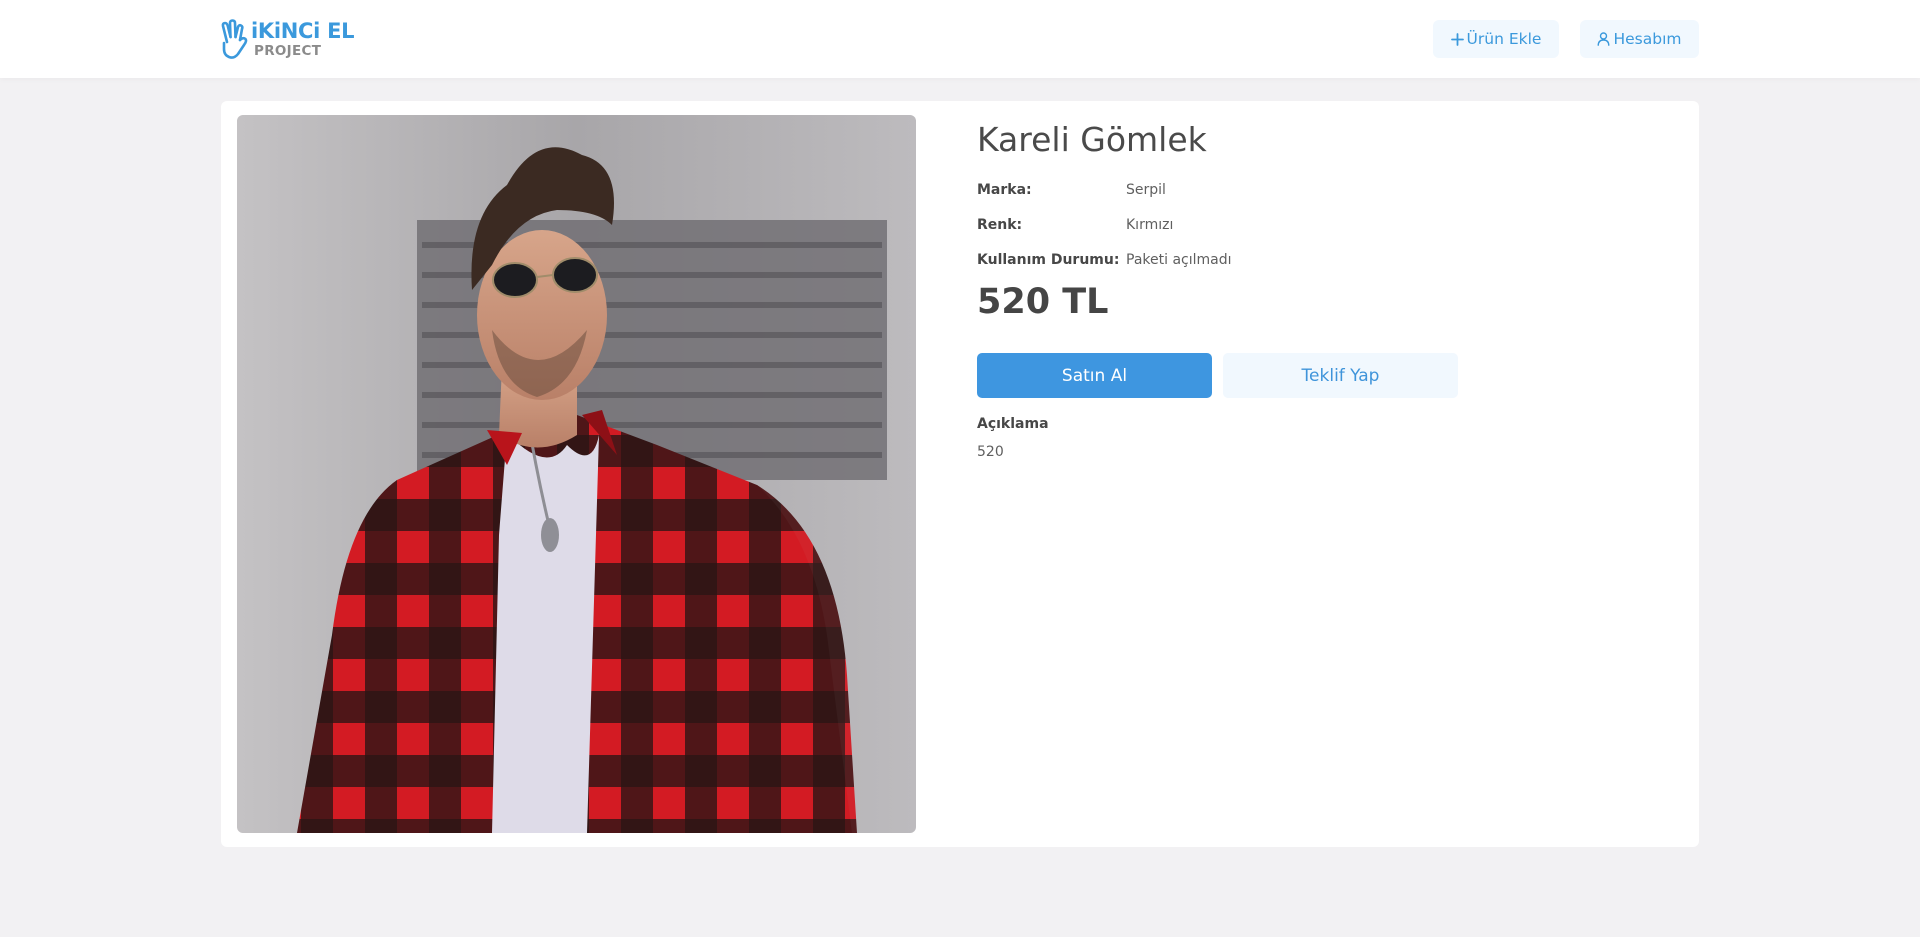 The image size is (1920, 937). What do you see at coordinates (303, 31) in the screenshot?
I see `logo-title: iKiNCi EL` at bounding box center [303, 31].